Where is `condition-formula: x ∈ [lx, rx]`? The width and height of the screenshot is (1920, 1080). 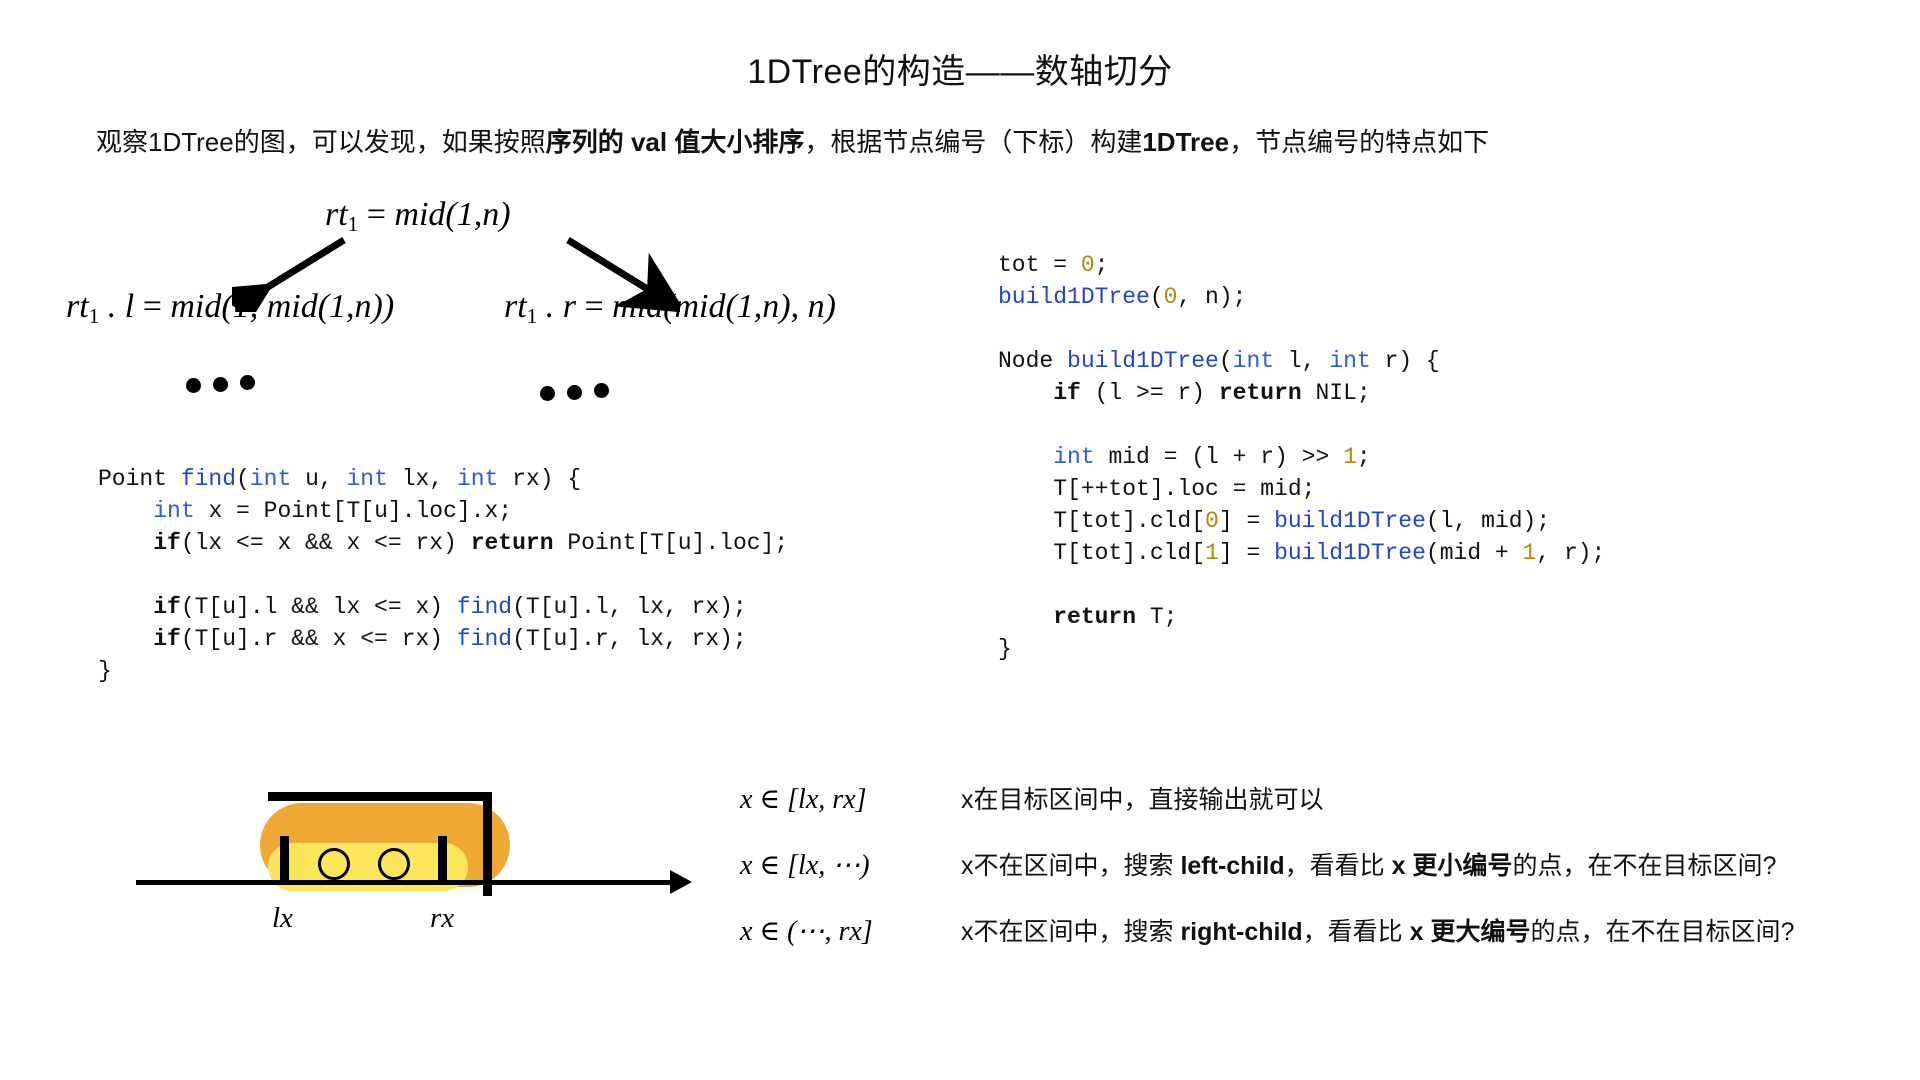
condition-formula: x ∈ [lx, rx] is located at coordinates (803, 799).